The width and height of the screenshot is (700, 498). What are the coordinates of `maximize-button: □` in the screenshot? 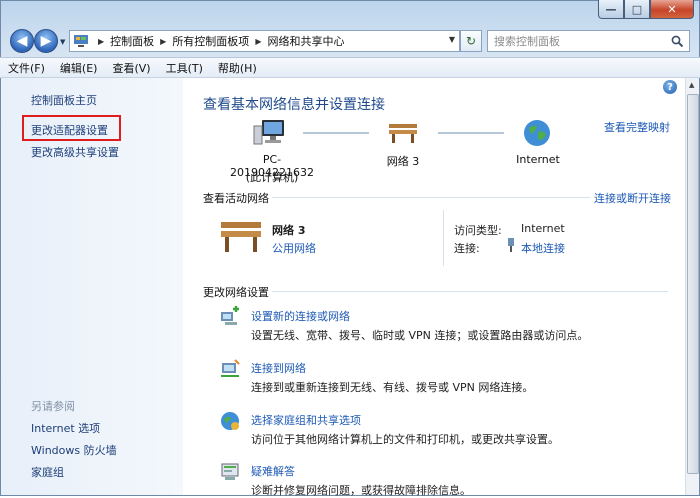 It's located at (637, 9).